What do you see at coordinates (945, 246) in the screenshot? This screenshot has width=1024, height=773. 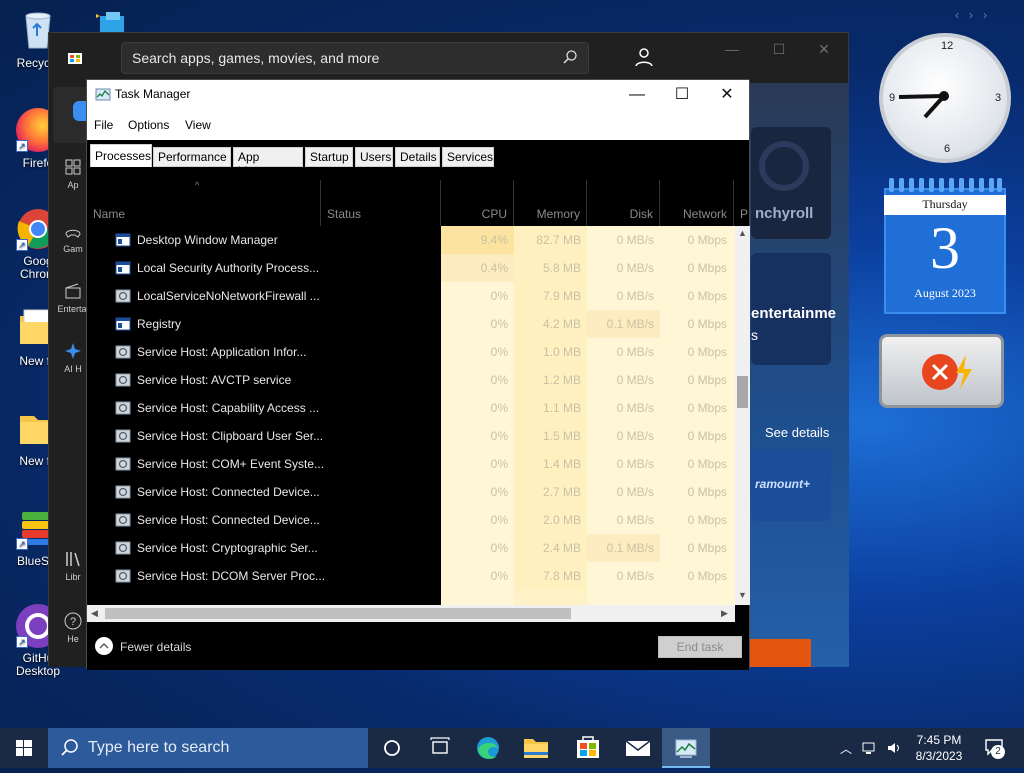 I see `calendar-gadget: Thursday 3 August 2023` at bounding box center [945, 246].